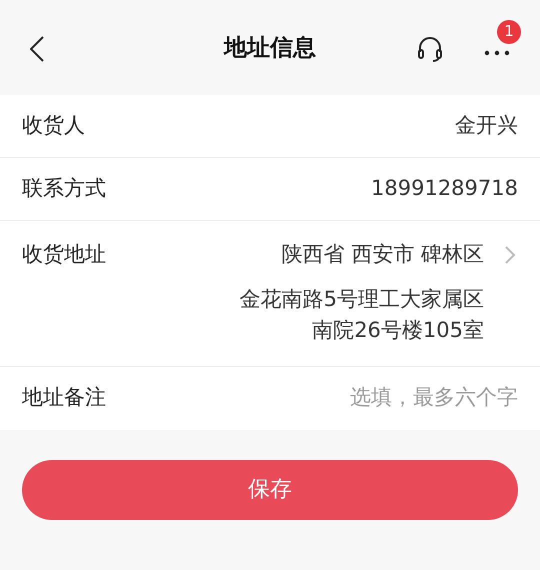 This screenshot has height=570, width=540. What do you see at coordinates (383, 254) in the screenshot?
I see `region-selector: 陕西省 西安市 碑林区` at bounding box center [383, 254].